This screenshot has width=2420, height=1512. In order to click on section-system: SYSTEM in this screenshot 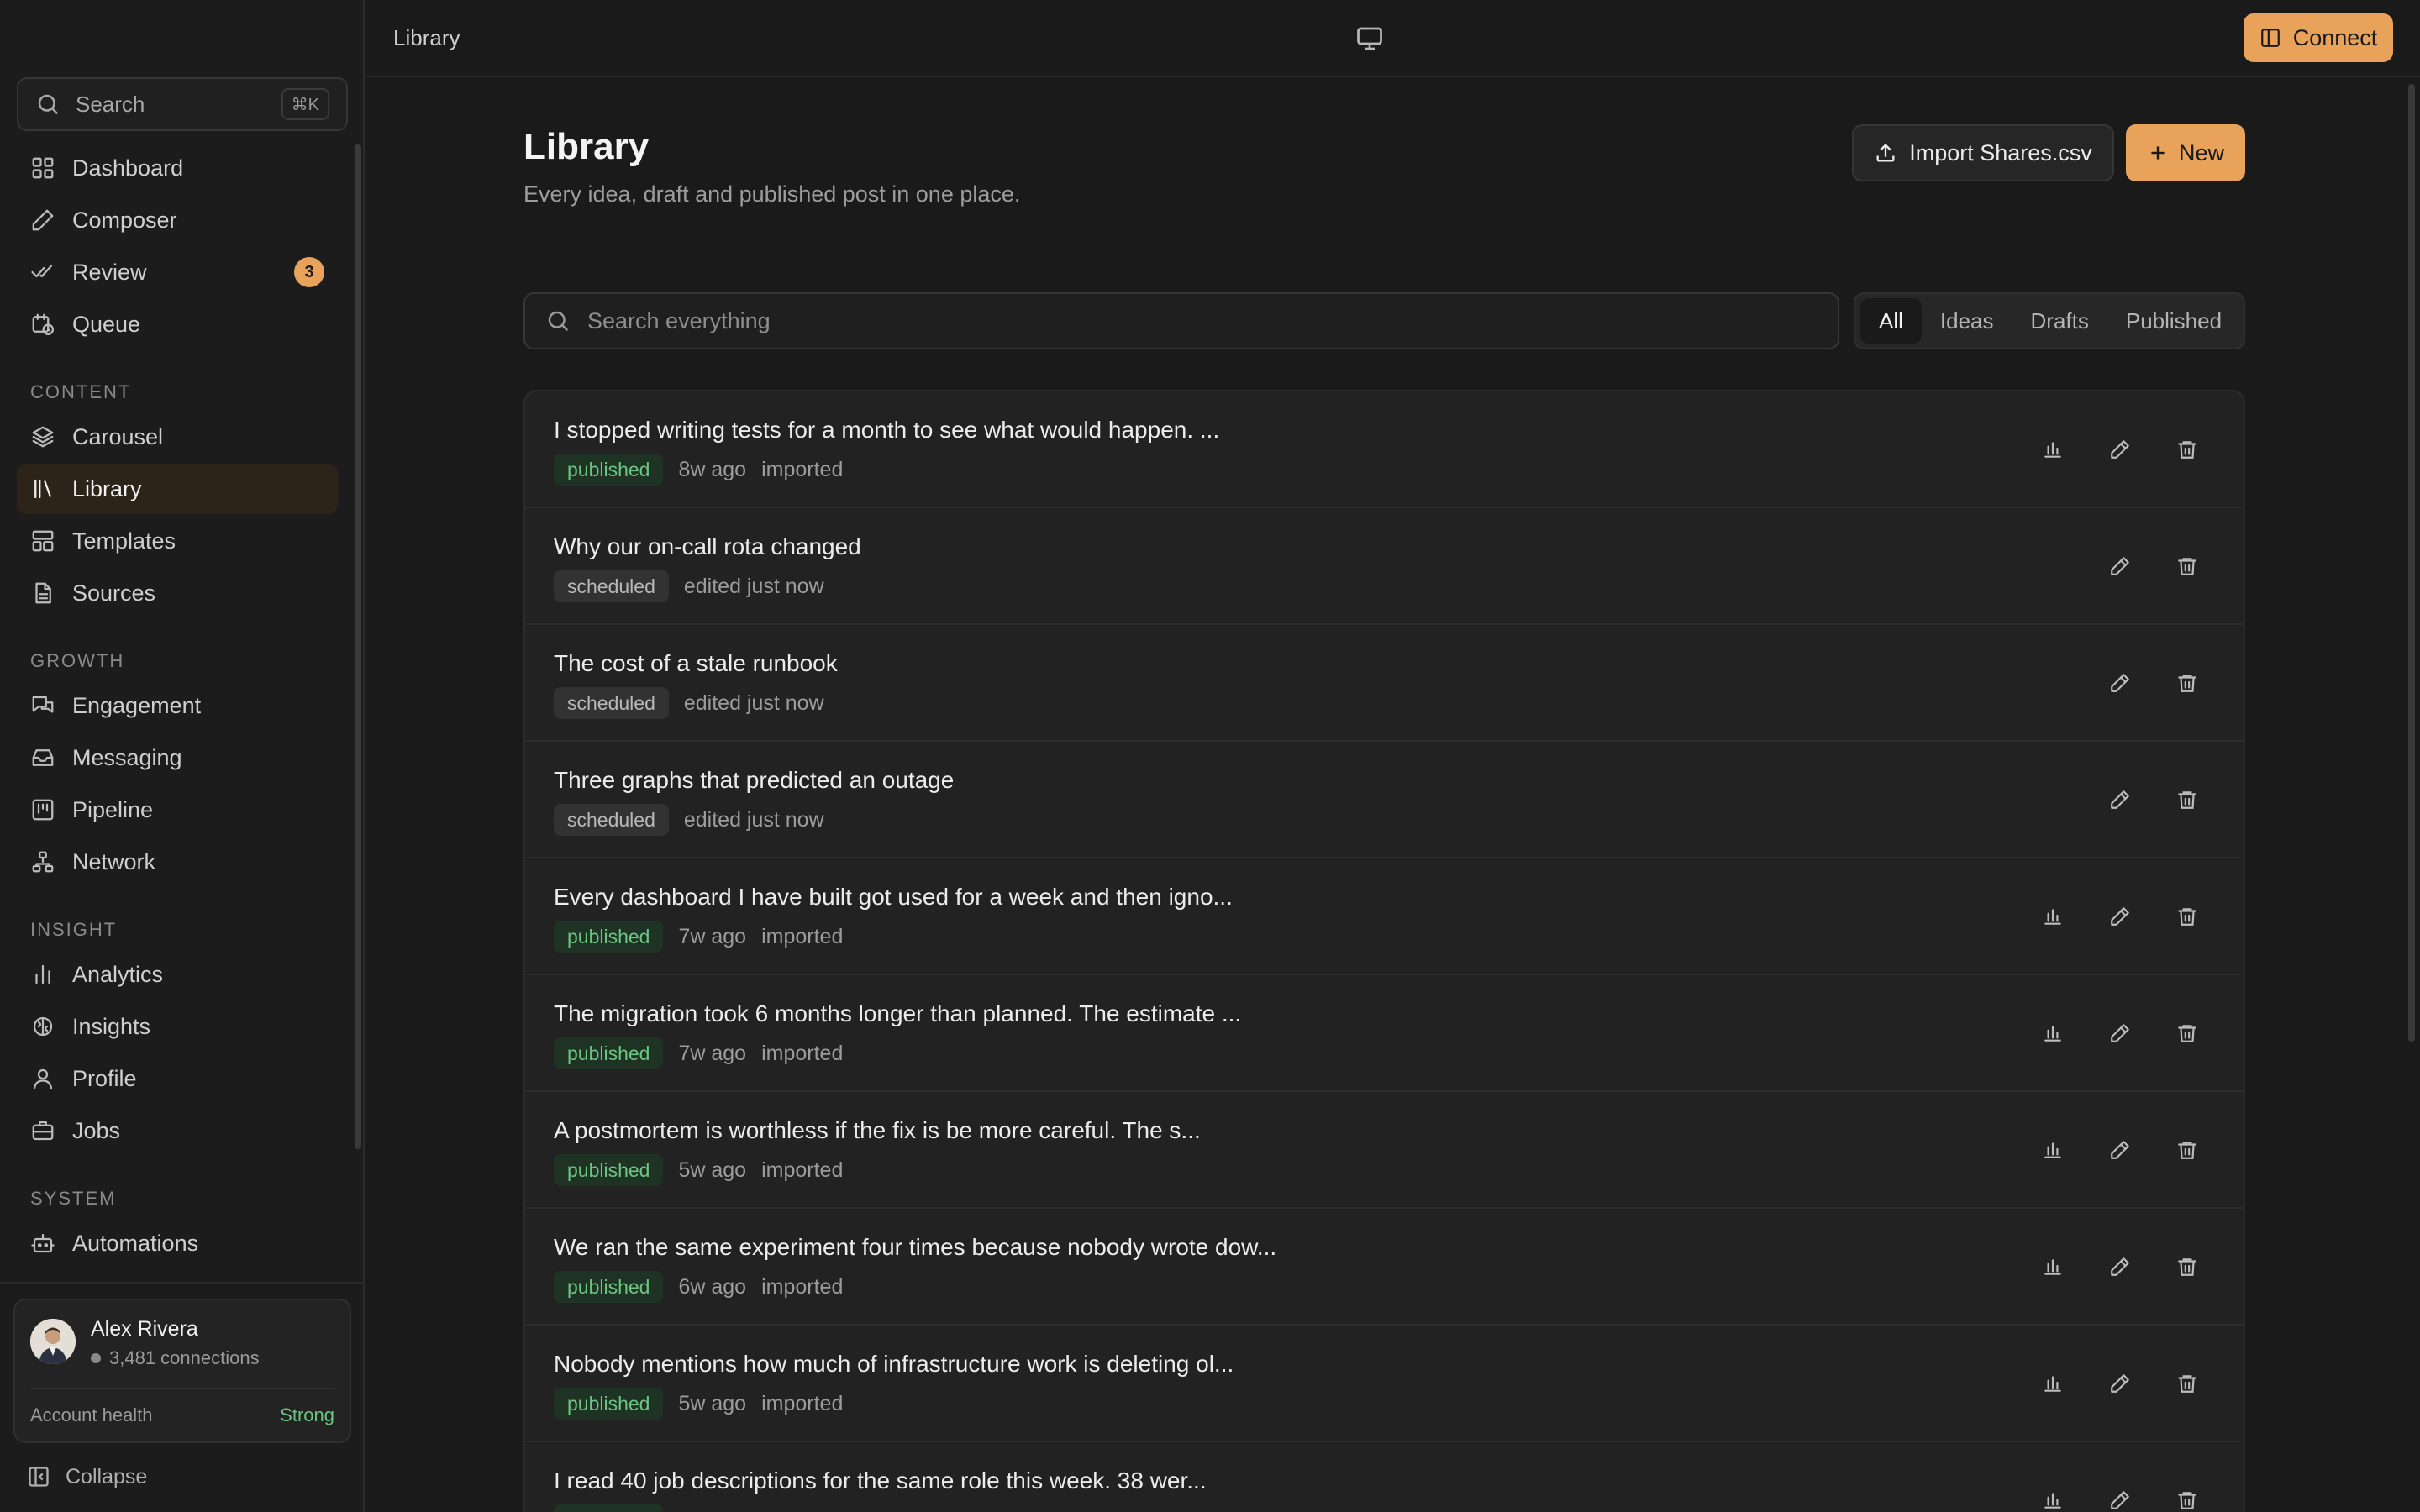, I will do `click(73, 1198)`.